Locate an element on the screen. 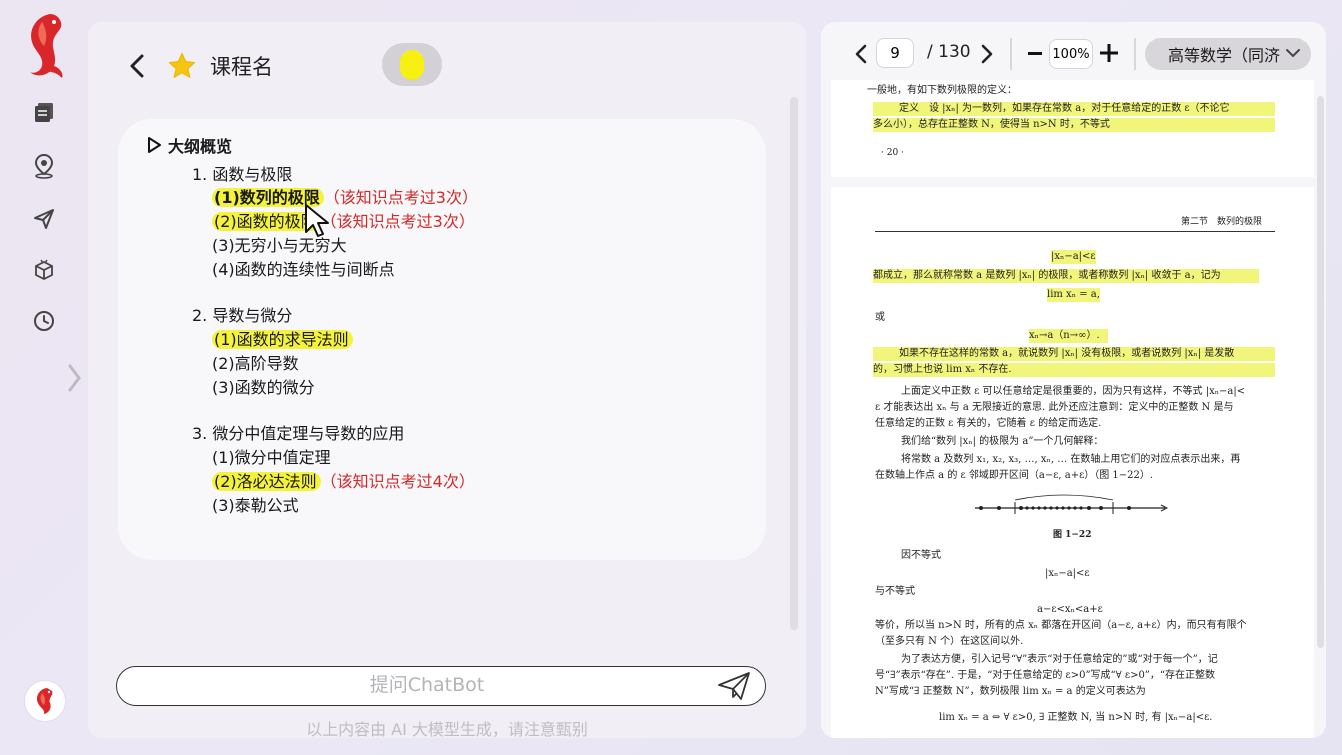 The height and width of the screenshot is (755, 1342). ai-disclaimer: 以上内容由 AI 大模型生成，请注意甄别 is located at coordinates (447, 729).